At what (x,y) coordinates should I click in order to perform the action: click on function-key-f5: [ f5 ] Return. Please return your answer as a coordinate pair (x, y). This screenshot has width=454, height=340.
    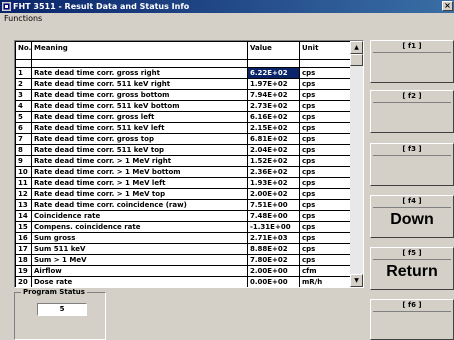
    Looking at the image, I should click on (412, 268).